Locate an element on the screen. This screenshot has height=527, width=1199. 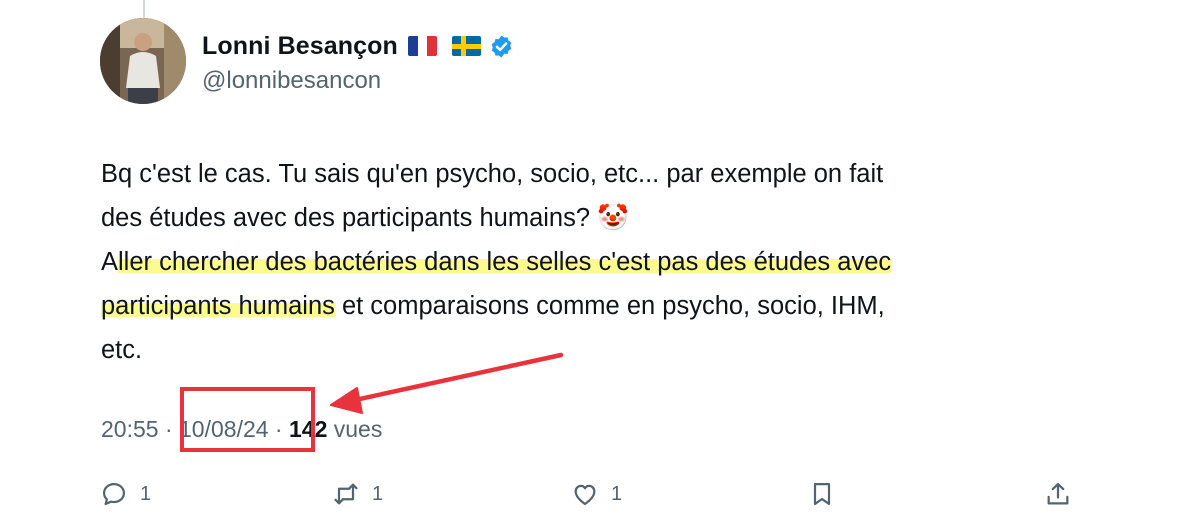
share-icon is located at coordinates (1058, 493).